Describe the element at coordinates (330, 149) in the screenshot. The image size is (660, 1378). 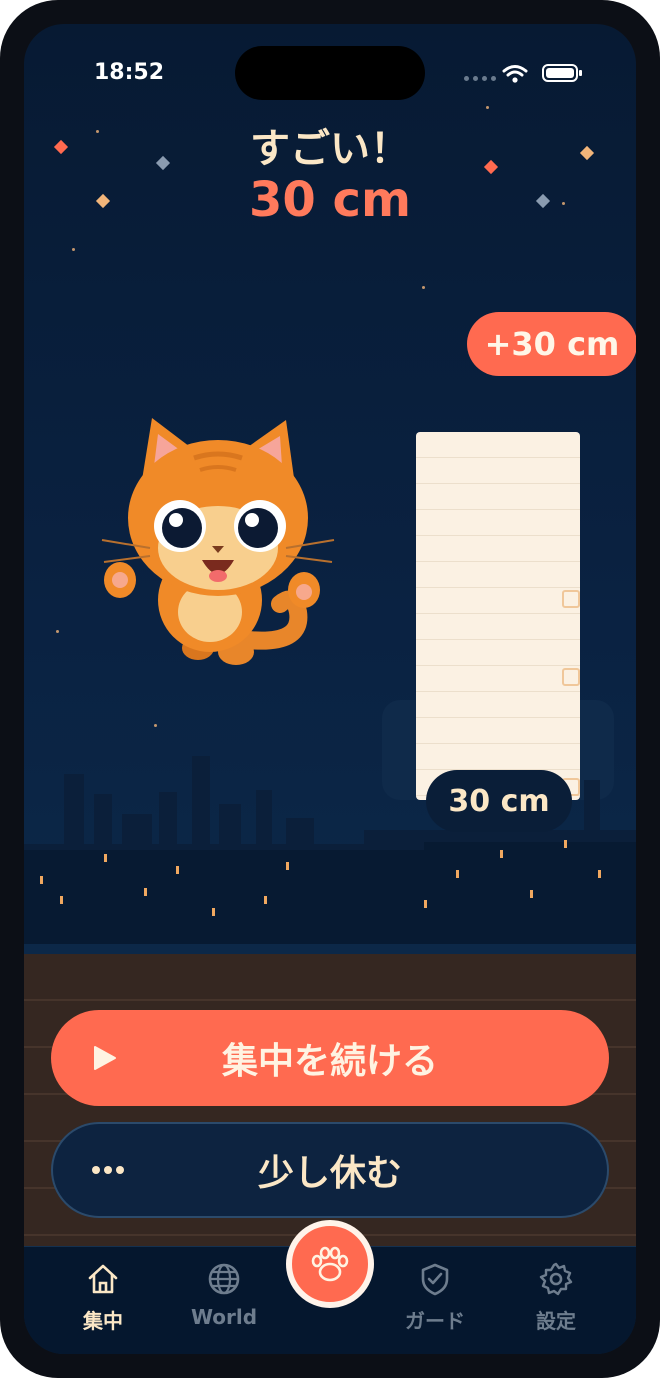
I see `celebration-headline: すごい！` at that location.